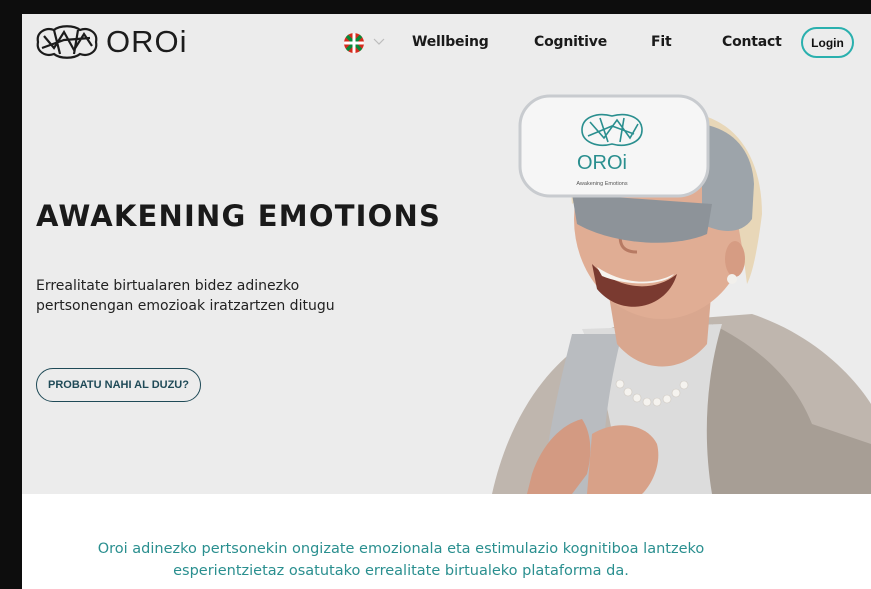  Describe the element at coordinates (239, 216) in the screenshot. I see `hero-title: AWAKENING EMOTIONS` at that location.